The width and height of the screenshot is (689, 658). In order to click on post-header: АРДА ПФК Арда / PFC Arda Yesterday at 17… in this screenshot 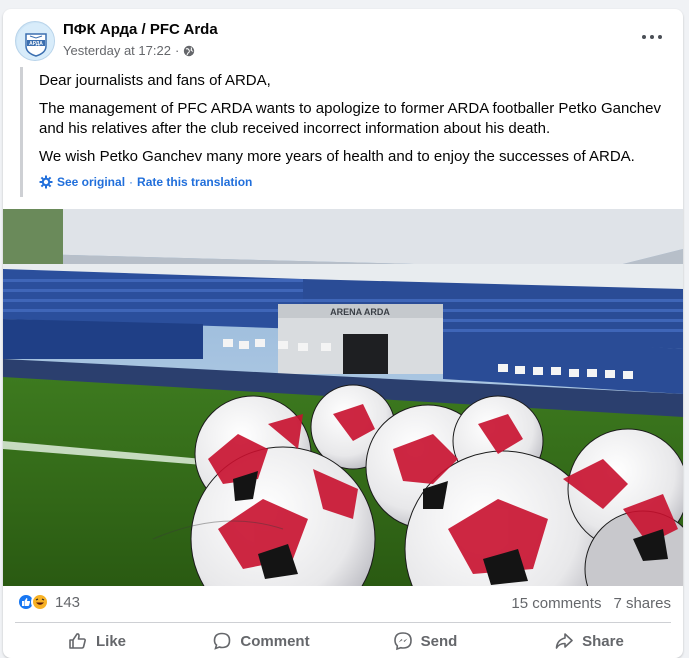, I will do `click(343, 37)`.